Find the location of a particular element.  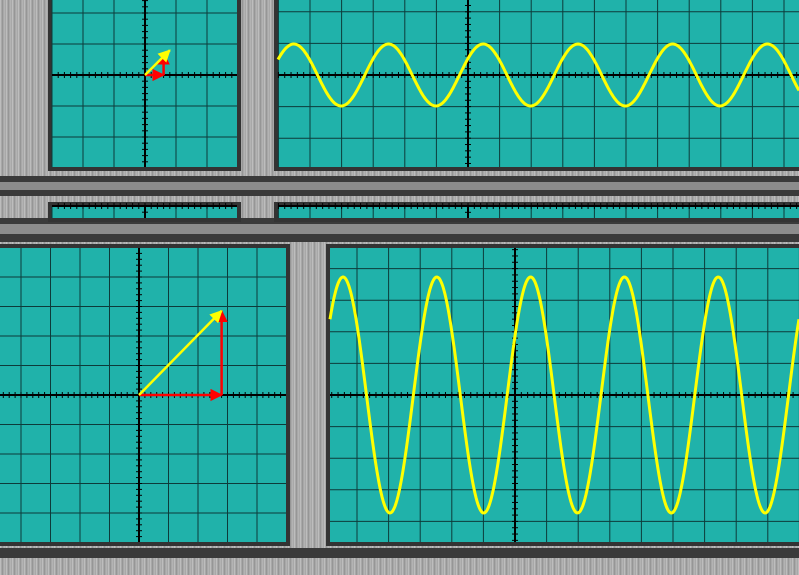

rail-dark is located at coordinates (399, 553).